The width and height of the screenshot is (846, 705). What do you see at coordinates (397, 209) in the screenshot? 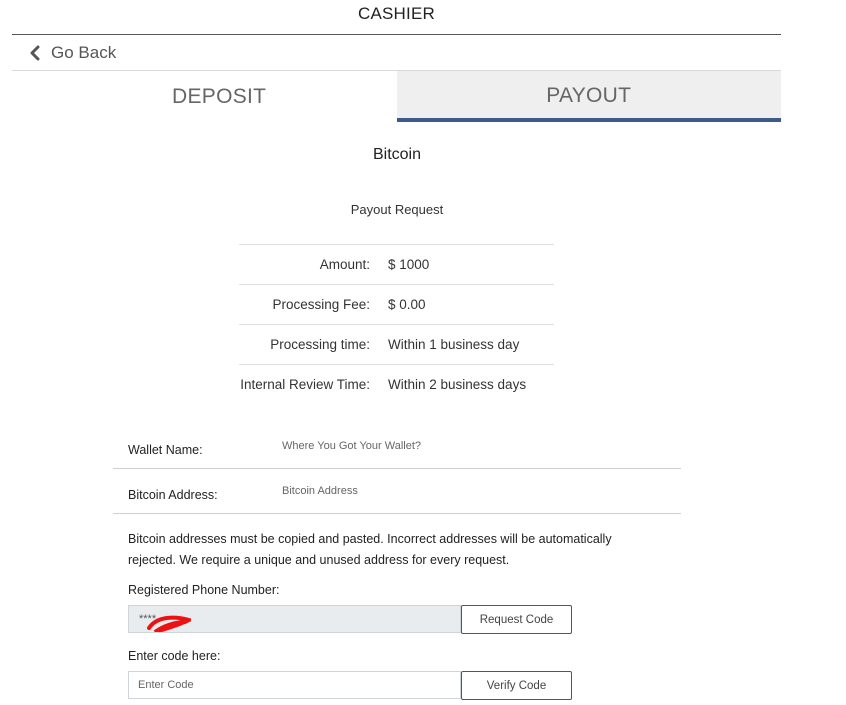
I see `section-subtitle: Payout Request` at bounding box center [397, 209].